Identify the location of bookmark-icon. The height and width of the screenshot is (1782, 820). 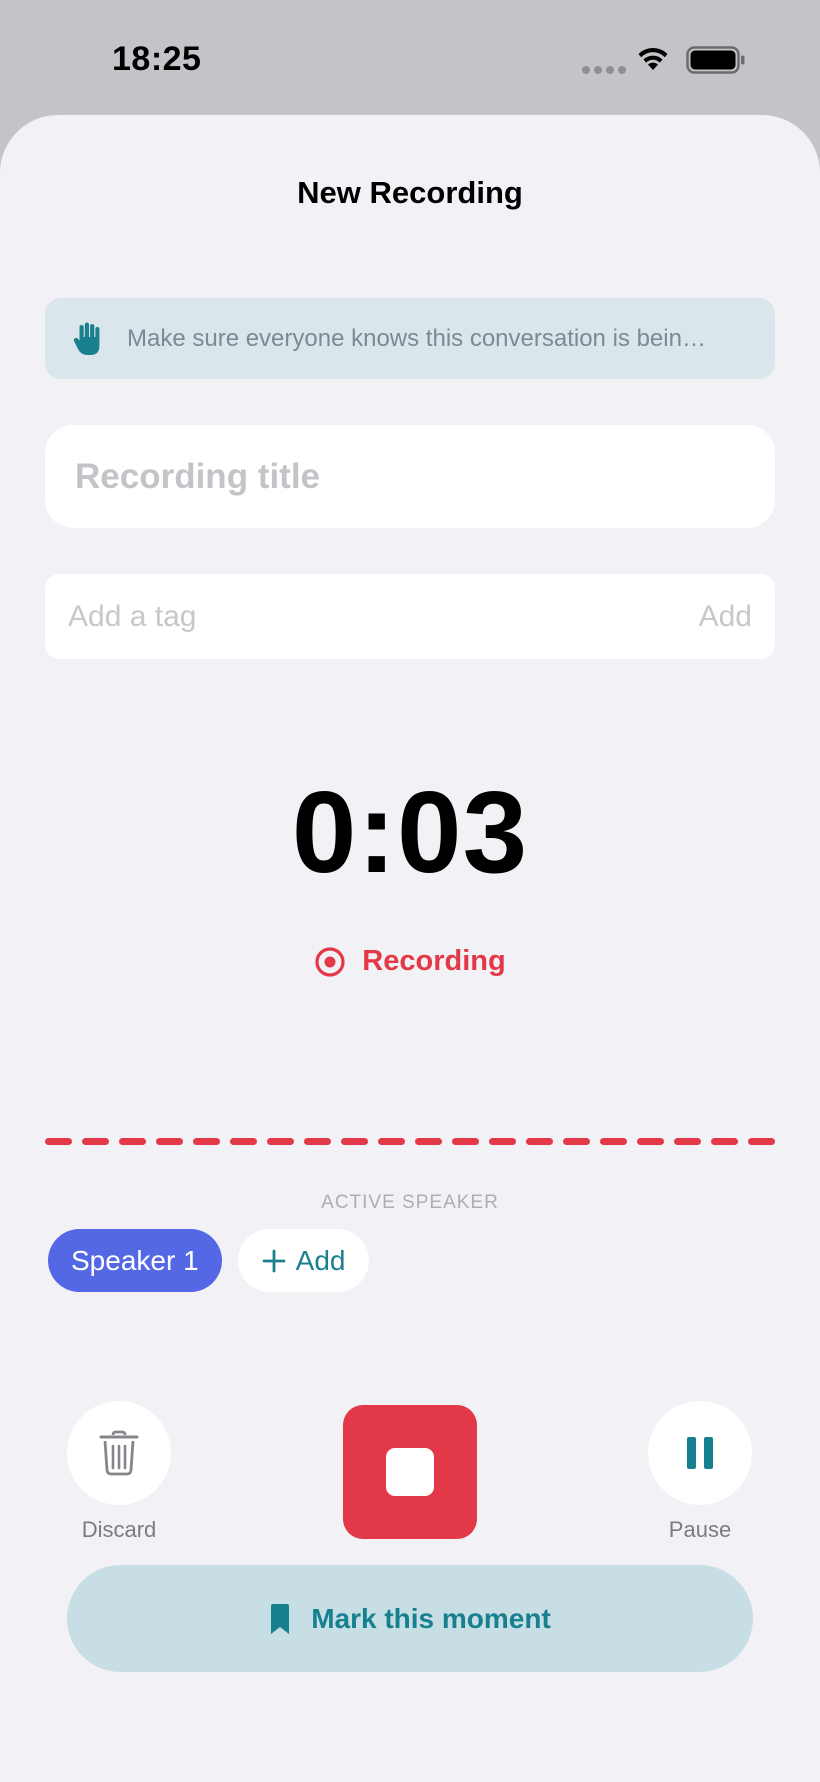
(280, 1618).